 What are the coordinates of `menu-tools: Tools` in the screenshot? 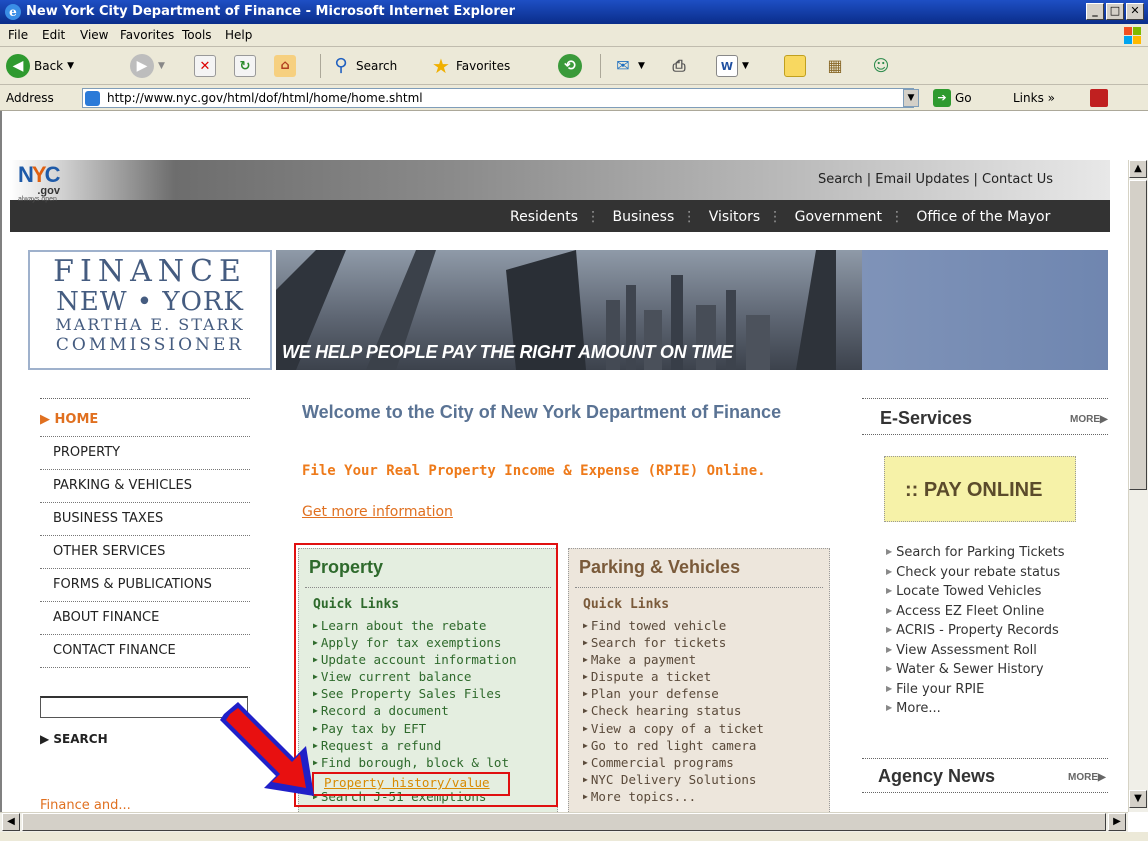 It's located at (197, 35).